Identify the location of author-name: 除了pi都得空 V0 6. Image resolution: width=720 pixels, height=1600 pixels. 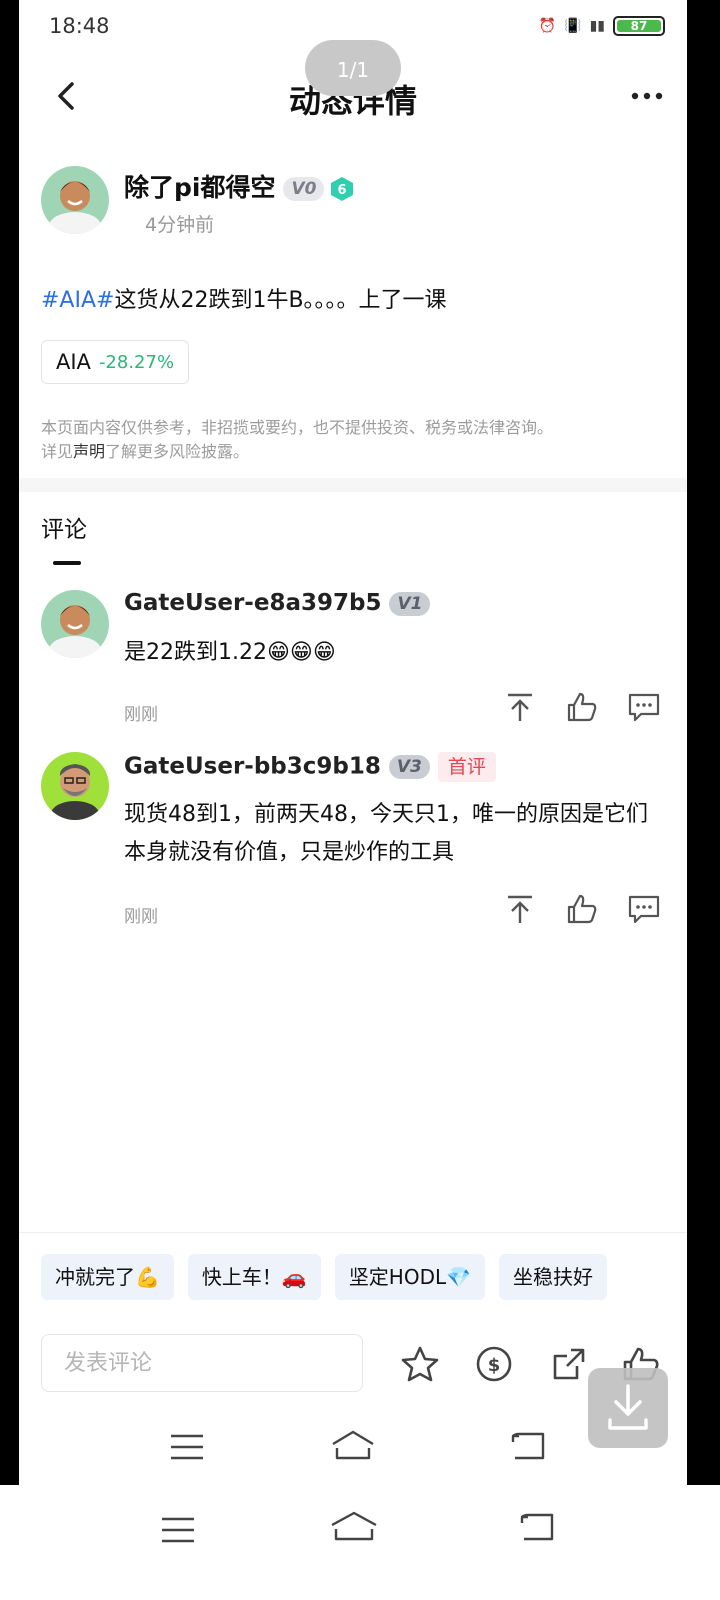
(239, 186).